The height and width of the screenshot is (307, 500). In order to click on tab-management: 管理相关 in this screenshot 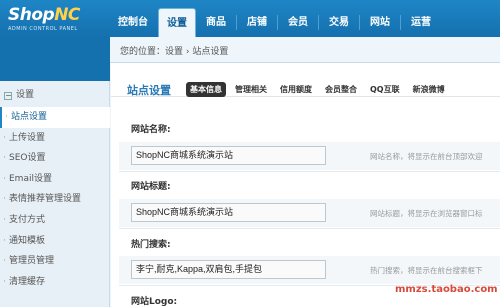, I will do `click(251, 89)`.